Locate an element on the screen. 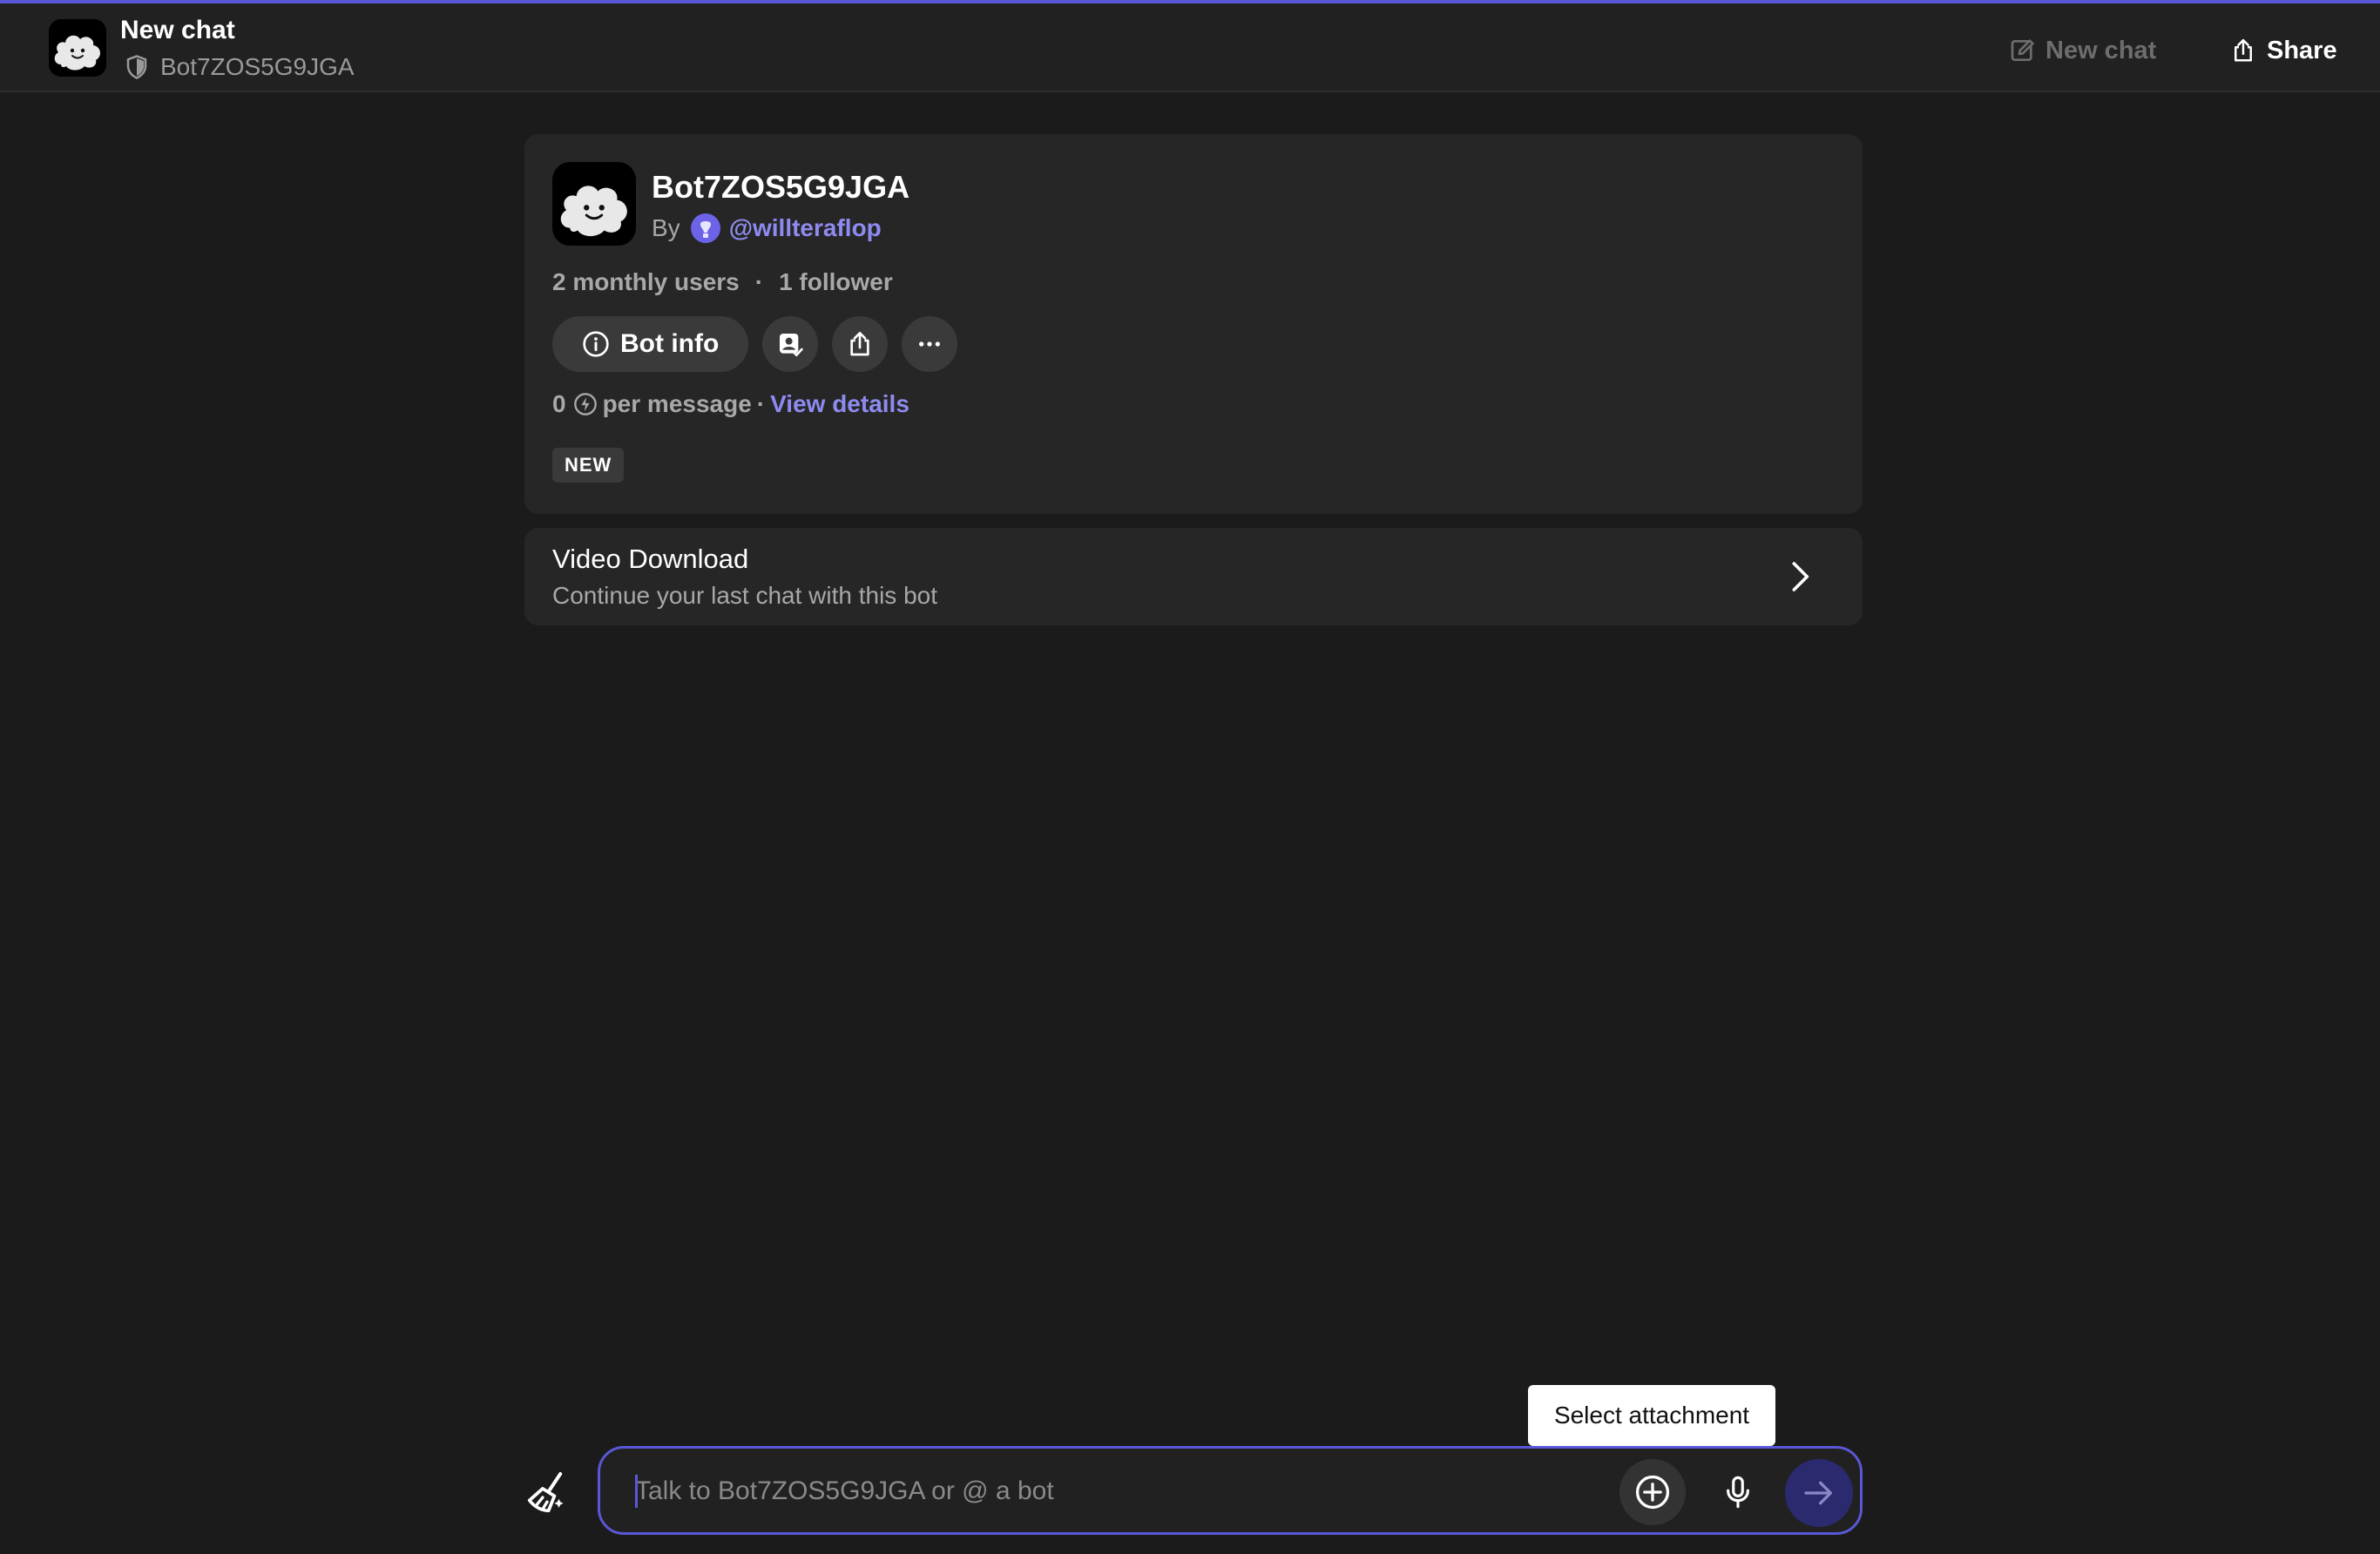 The image size is (2380, 1554). monthly-users: 2 monthly users is located at coordinates (646, 281).